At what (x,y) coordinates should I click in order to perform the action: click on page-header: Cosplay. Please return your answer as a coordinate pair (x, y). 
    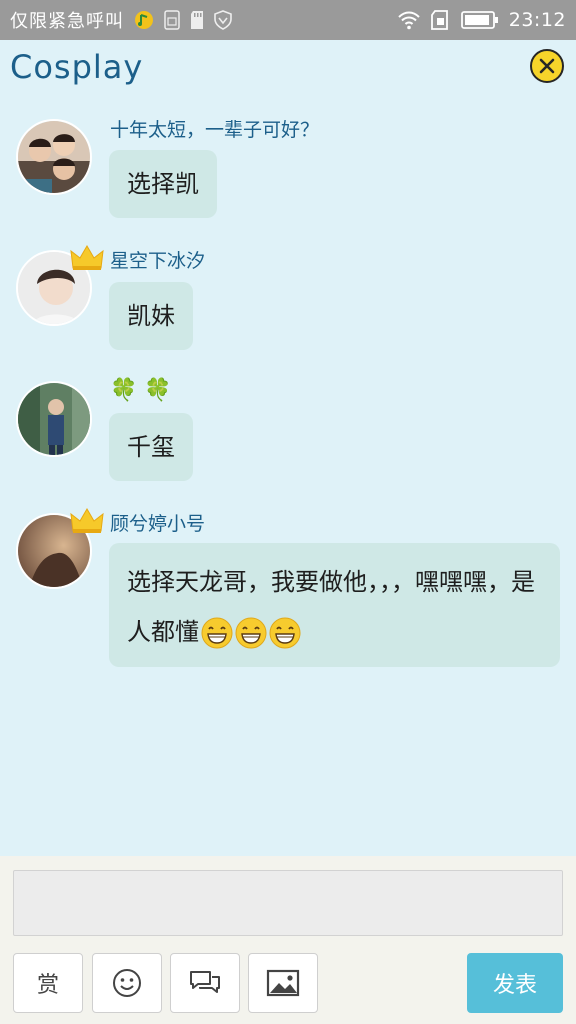
    Looking at the image, I should click on (288, 72).